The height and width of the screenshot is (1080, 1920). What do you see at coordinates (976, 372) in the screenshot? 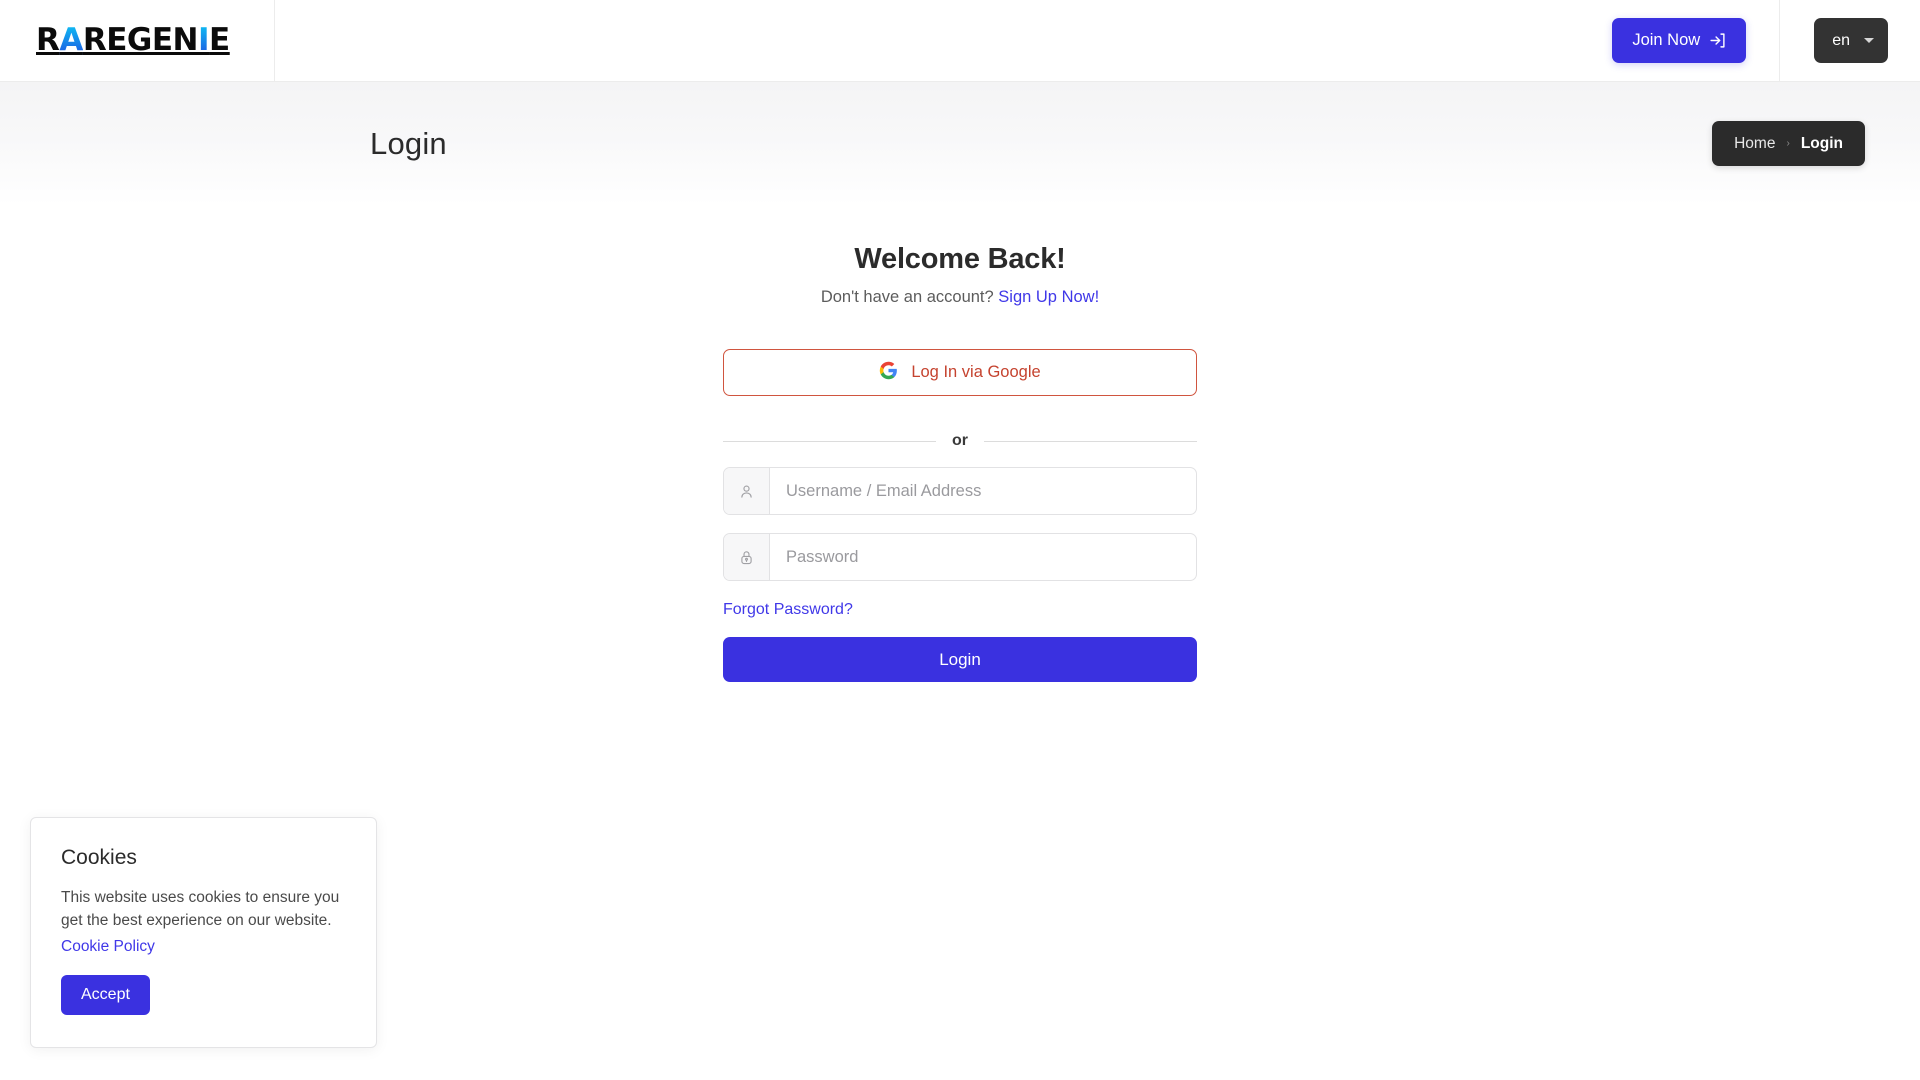
I see `google-login-label: Log In via Google` at bounding box center [976, 372].